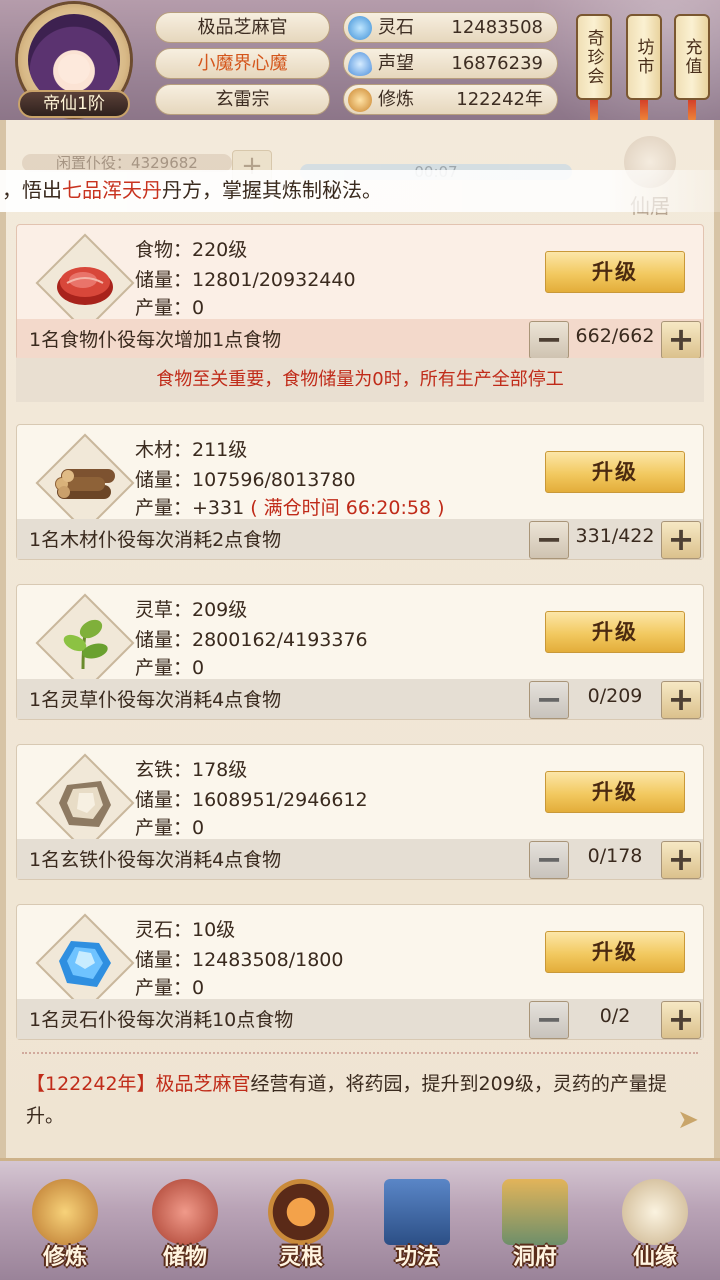  I want to click on decrease-food-servants-button: −, so click(549, 340).